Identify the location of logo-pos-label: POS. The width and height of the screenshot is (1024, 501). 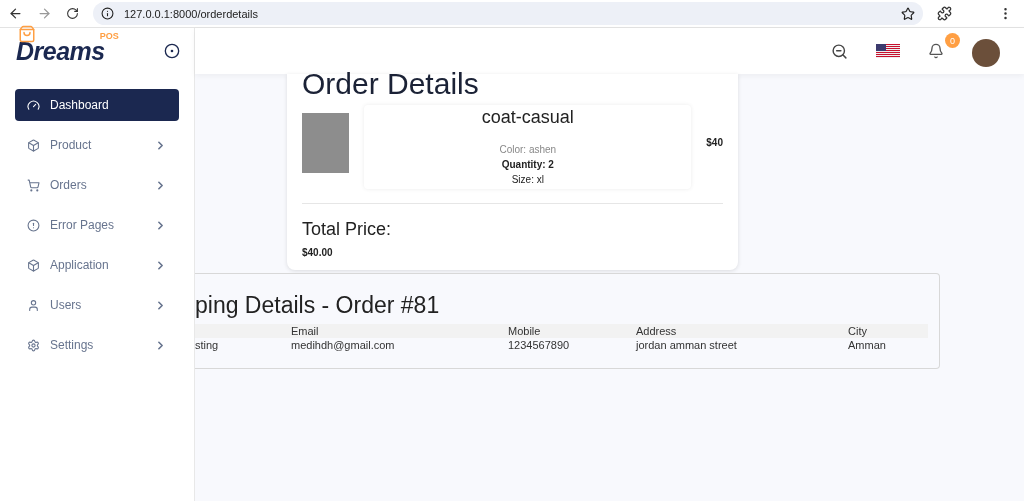
(109, 35).